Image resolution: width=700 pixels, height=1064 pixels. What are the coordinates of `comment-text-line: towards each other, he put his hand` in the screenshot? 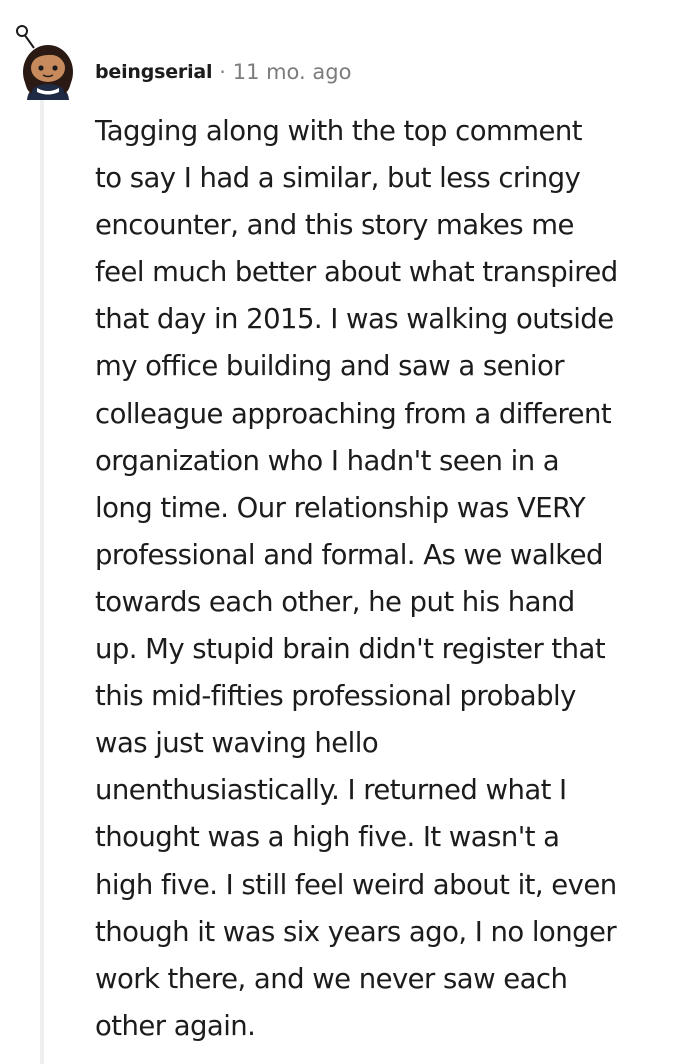 It's located at (335, 601).